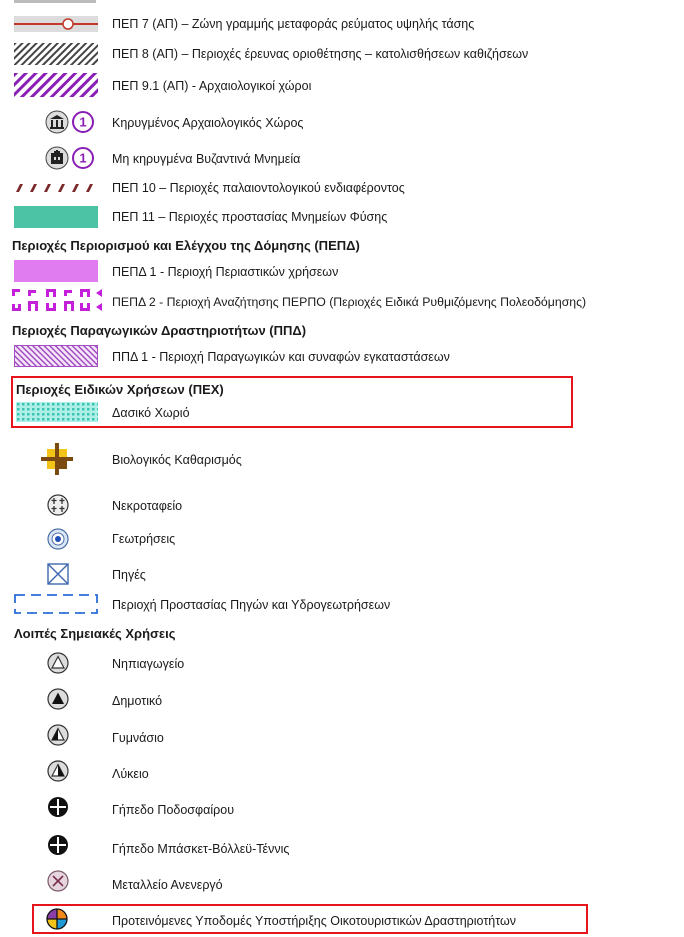 The image size is (684, 937). I want to click on legend-label-pepd1: ΠΕΠΔ 1 - Περιοχή Περιαστικών χρήσεων, so click(225, 272).